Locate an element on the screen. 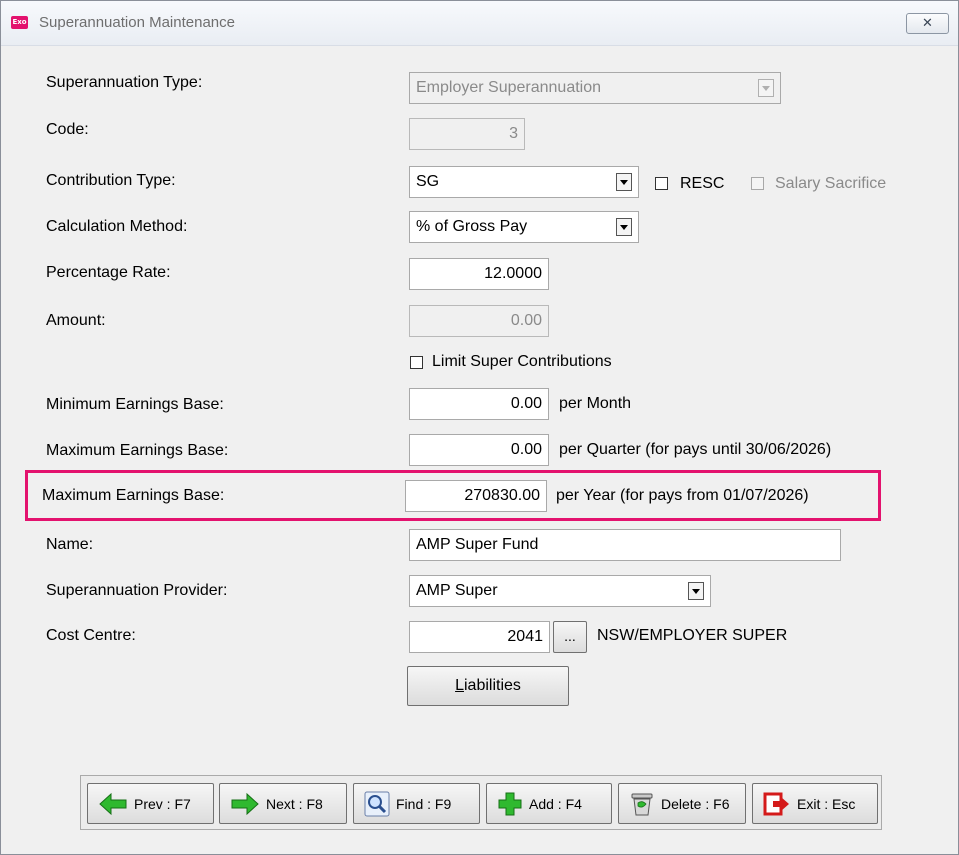 The width and height of the screenshot is (959, 855). resc-label: RESC is located at coordinates (702, 183).